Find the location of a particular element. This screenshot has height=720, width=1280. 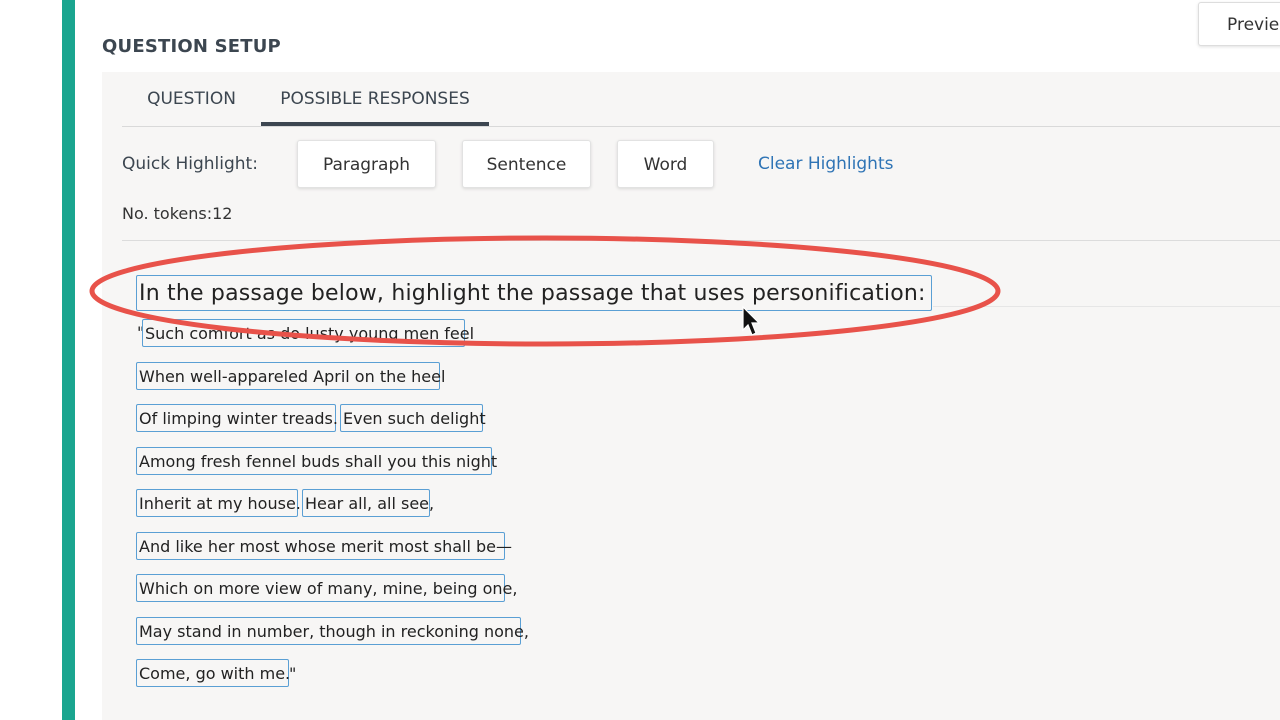

tab-bar: QUESTION POSSIBLE RESPONSES is located at coordinates (701, 102).